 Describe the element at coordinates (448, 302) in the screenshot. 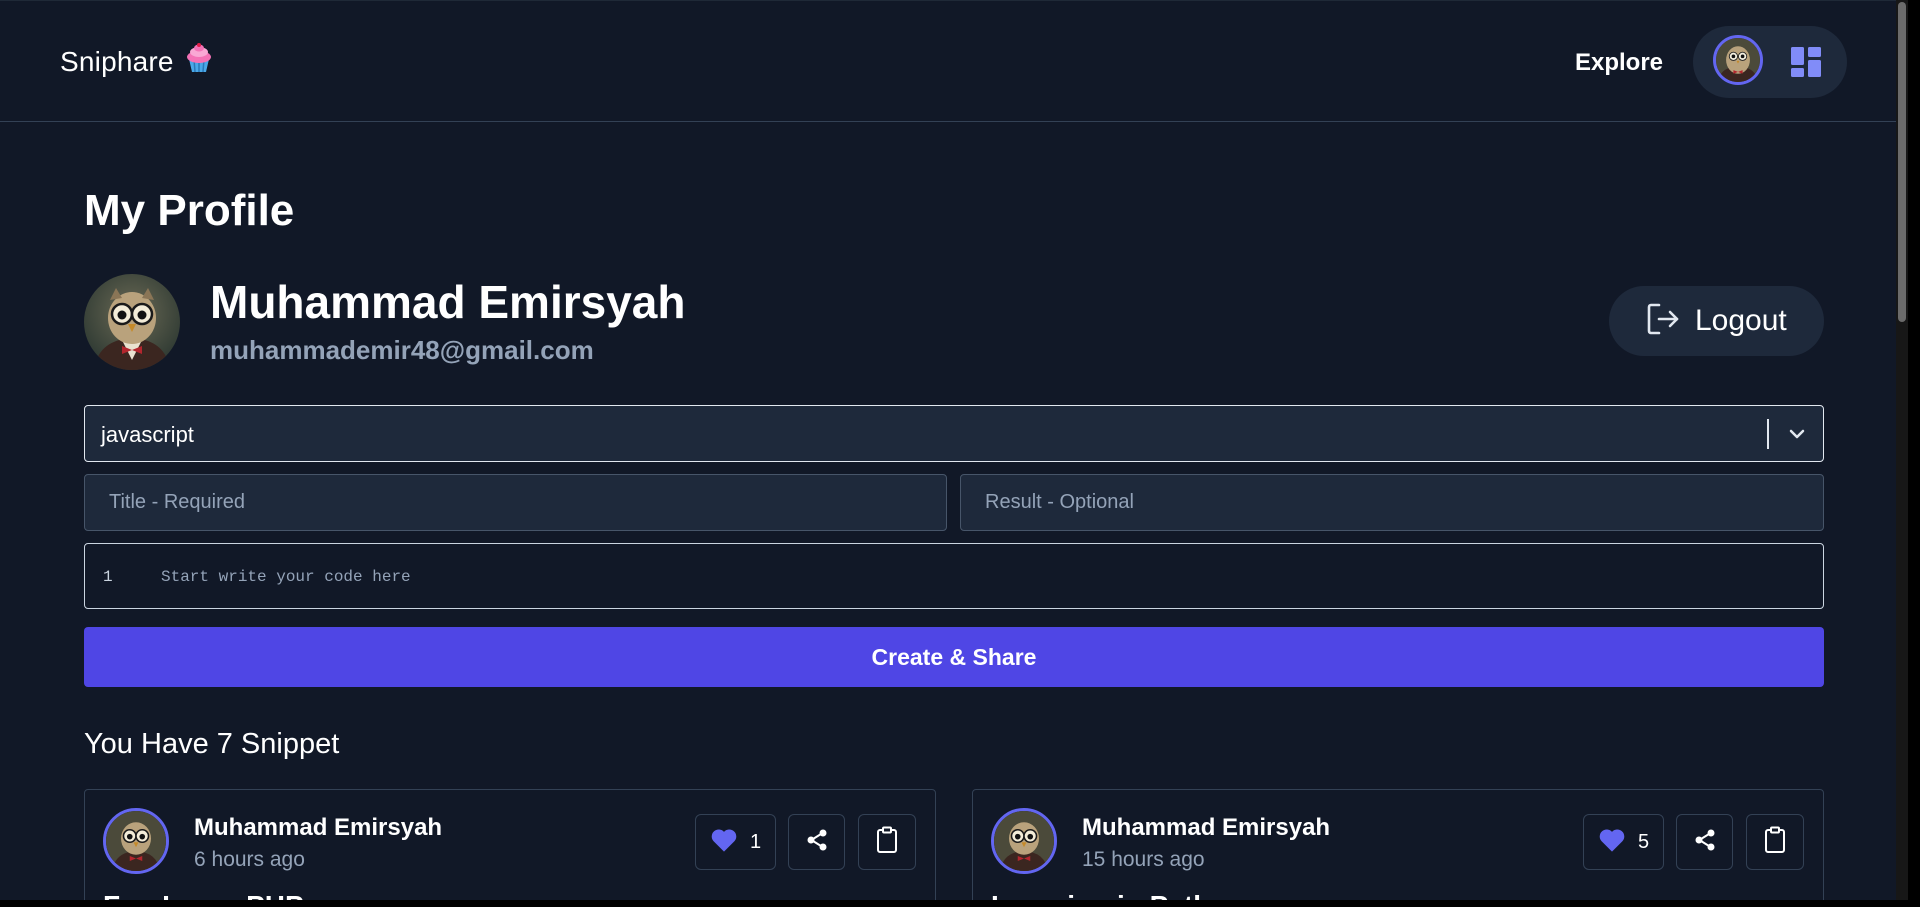

I see `profile-name: Muhammad Emirsyah` at that location.